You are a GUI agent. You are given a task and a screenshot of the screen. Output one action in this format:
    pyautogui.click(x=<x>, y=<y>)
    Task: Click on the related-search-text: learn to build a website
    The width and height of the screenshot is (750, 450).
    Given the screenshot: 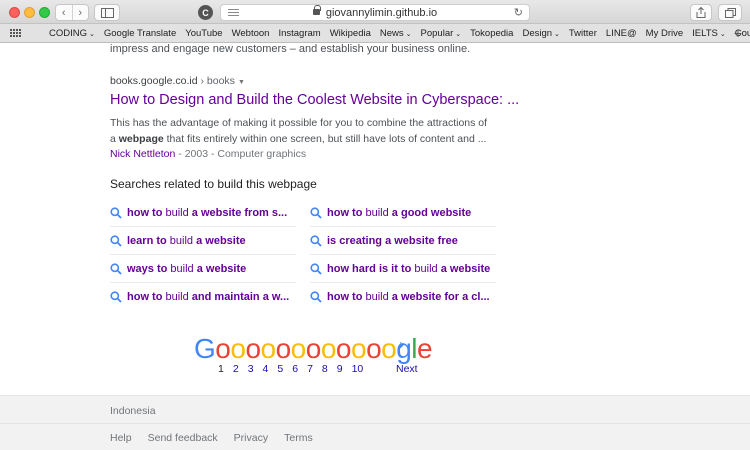 What is the action you would take?
    pyautogui.click(x=186, y=241)
    